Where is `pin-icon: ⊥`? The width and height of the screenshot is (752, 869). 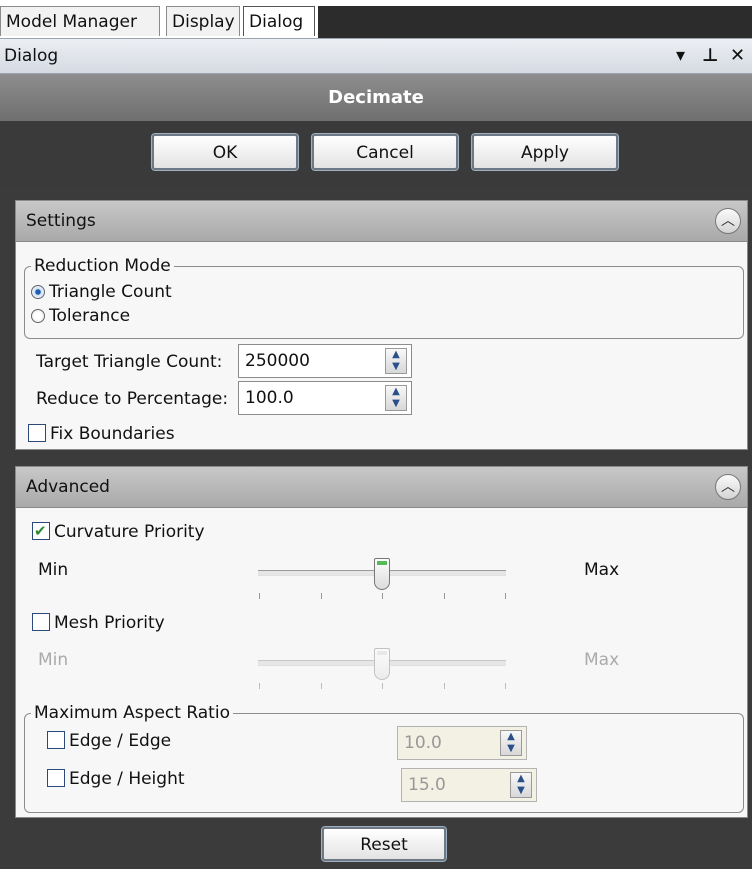 pin-icon: ⊥ is located at coordinates (710, 56).